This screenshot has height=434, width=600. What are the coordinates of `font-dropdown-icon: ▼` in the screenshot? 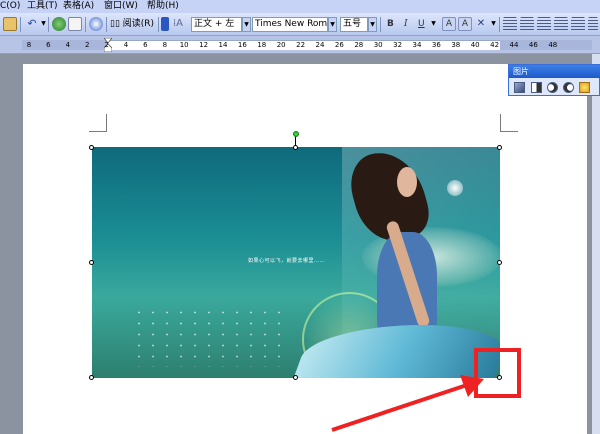 It's located at (332, 24).